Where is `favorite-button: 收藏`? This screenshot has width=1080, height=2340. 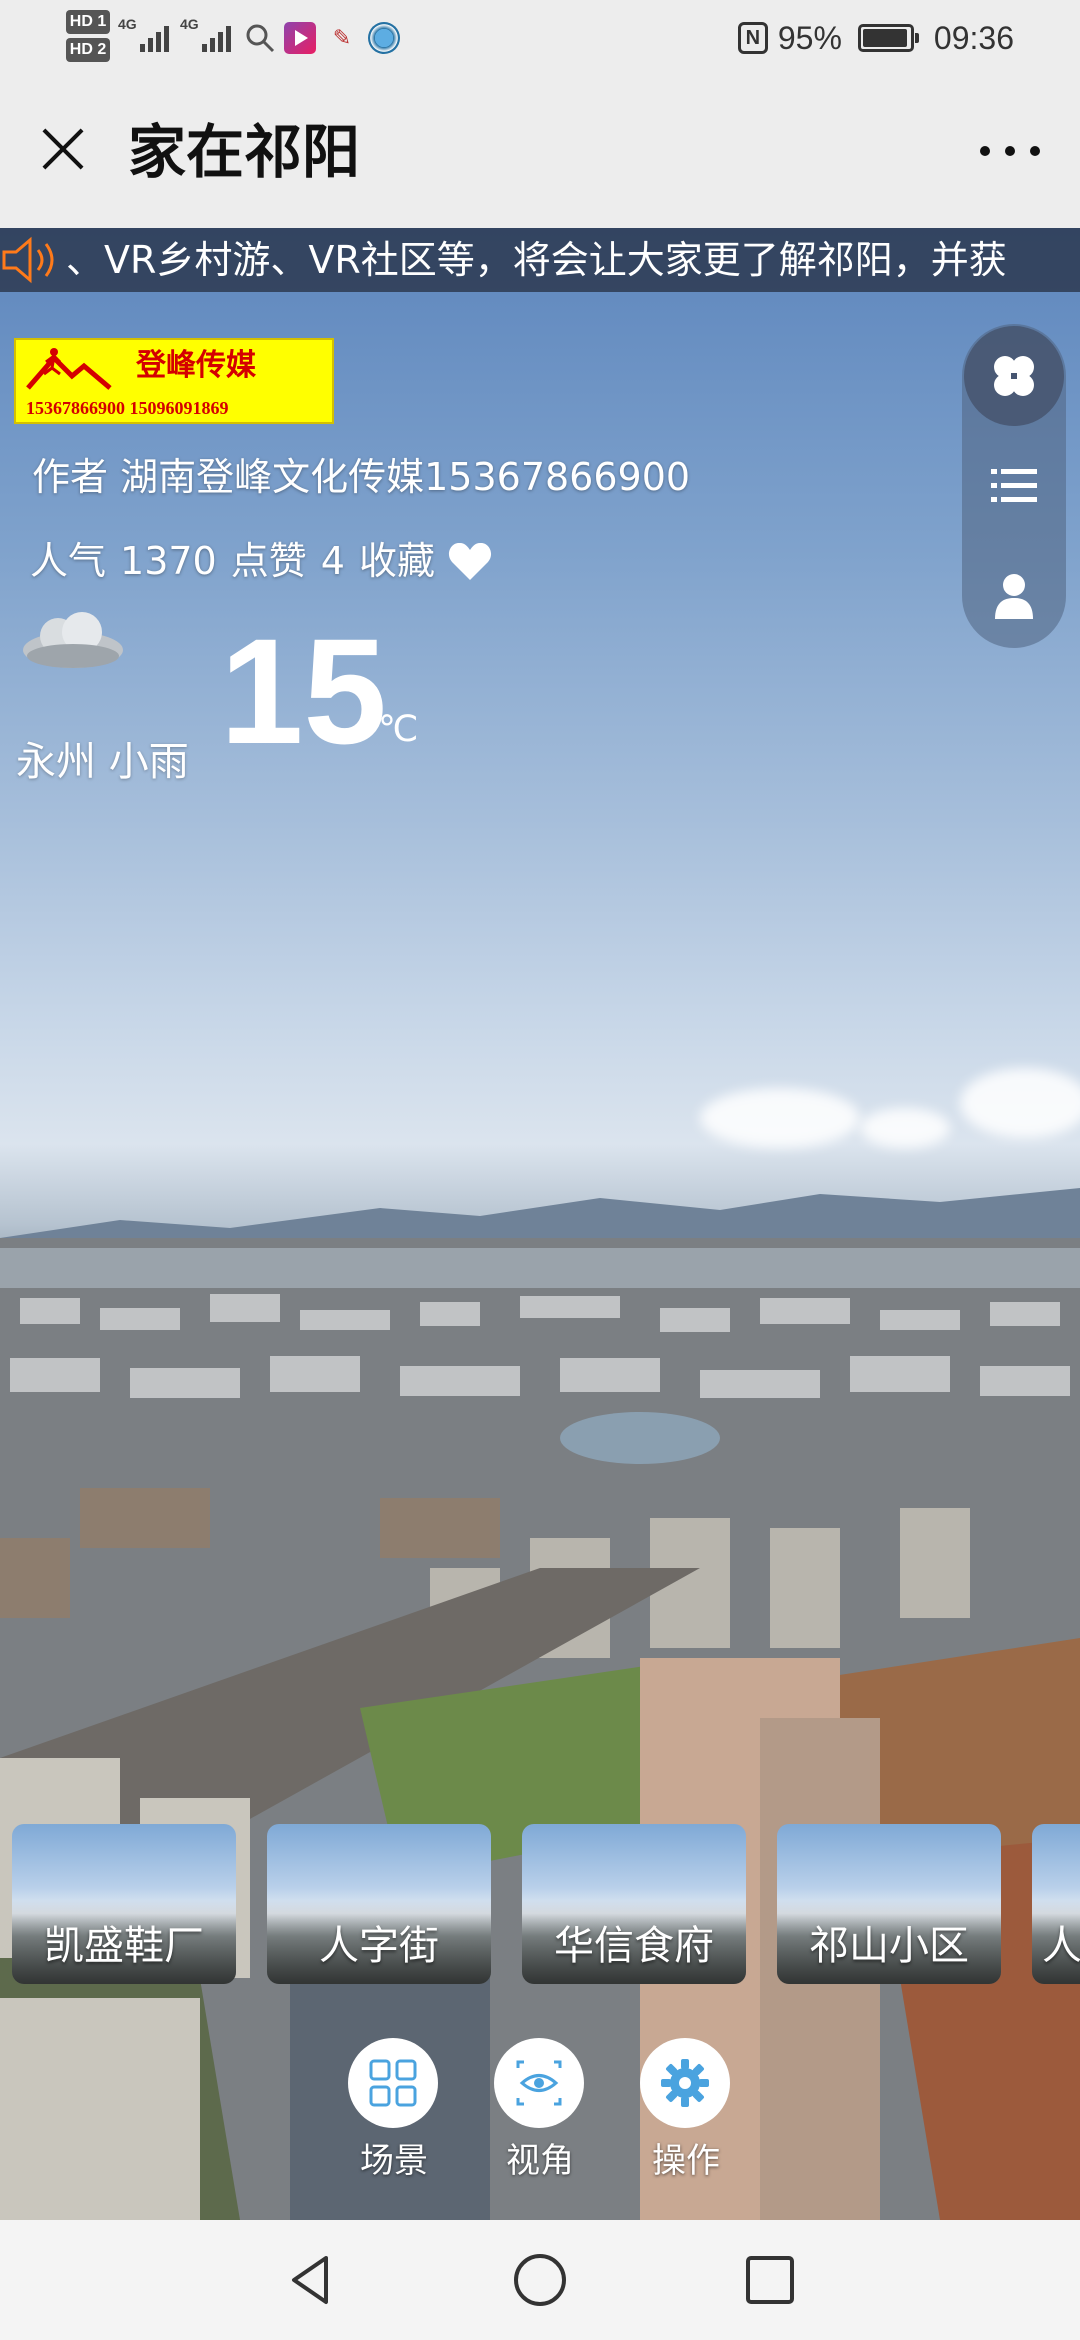
favorite-button: 收藏 is located at coordinates (426, 561).